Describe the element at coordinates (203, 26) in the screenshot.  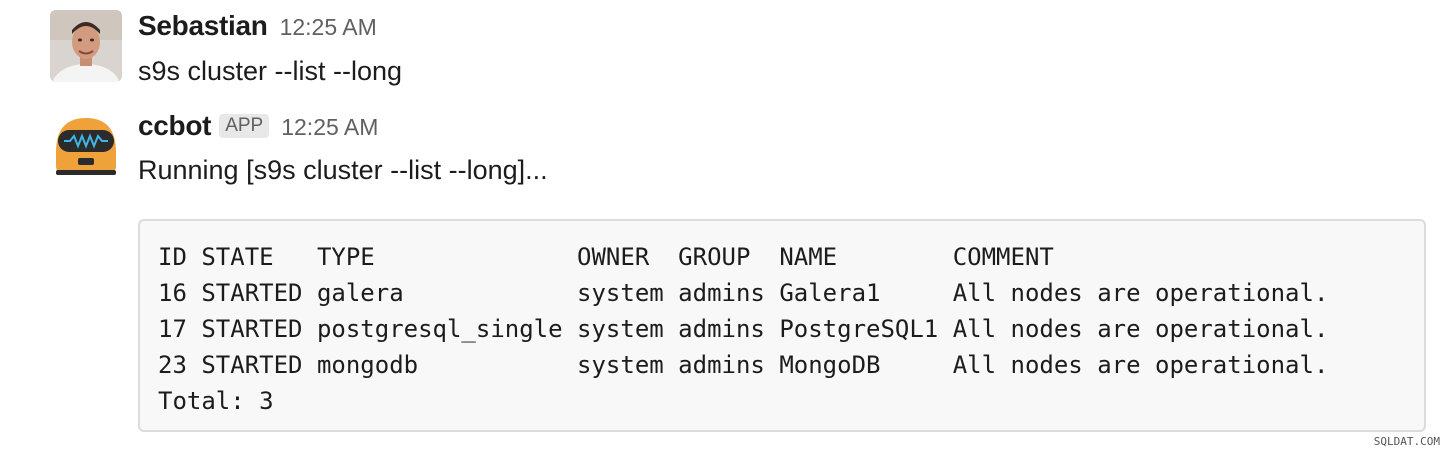
I see `author-name: Sebastian` at that location.